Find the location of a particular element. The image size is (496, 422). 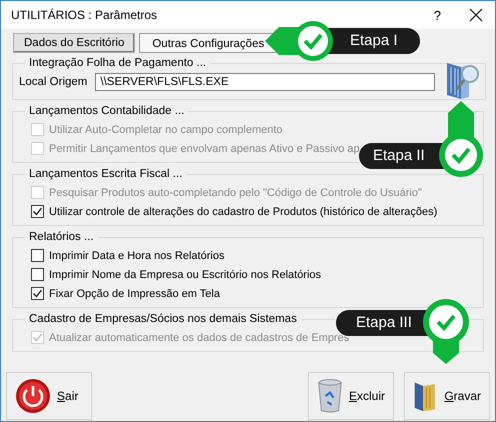

option-label: Utilizar controle de alterações do cadastro de Produtos (histórico de alterações) is located at coordinates (243, 212).